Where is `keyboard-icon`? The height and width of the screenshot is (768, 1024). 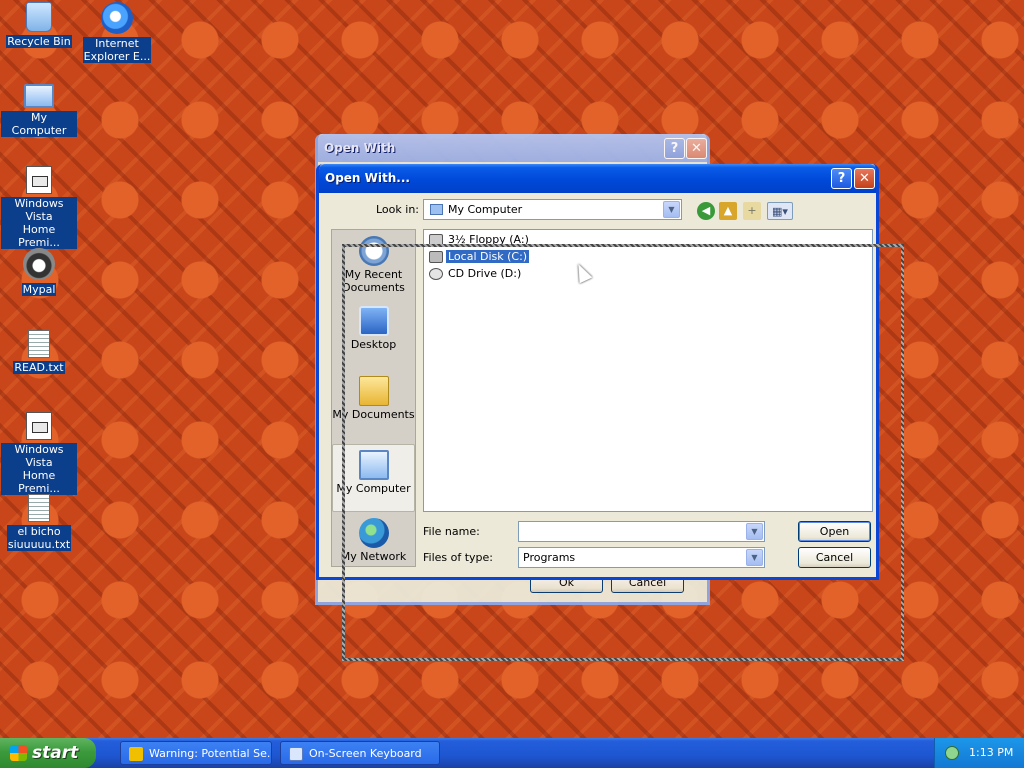
keyboard-icon is located at coordinates (296, 754).